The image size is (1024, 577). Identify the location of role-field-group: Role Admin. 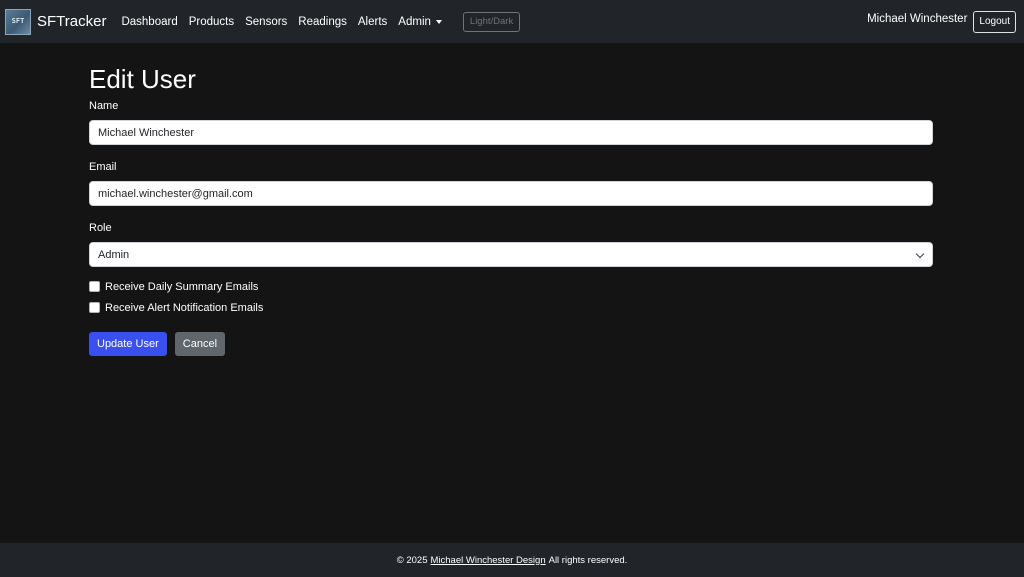
(511, 244).